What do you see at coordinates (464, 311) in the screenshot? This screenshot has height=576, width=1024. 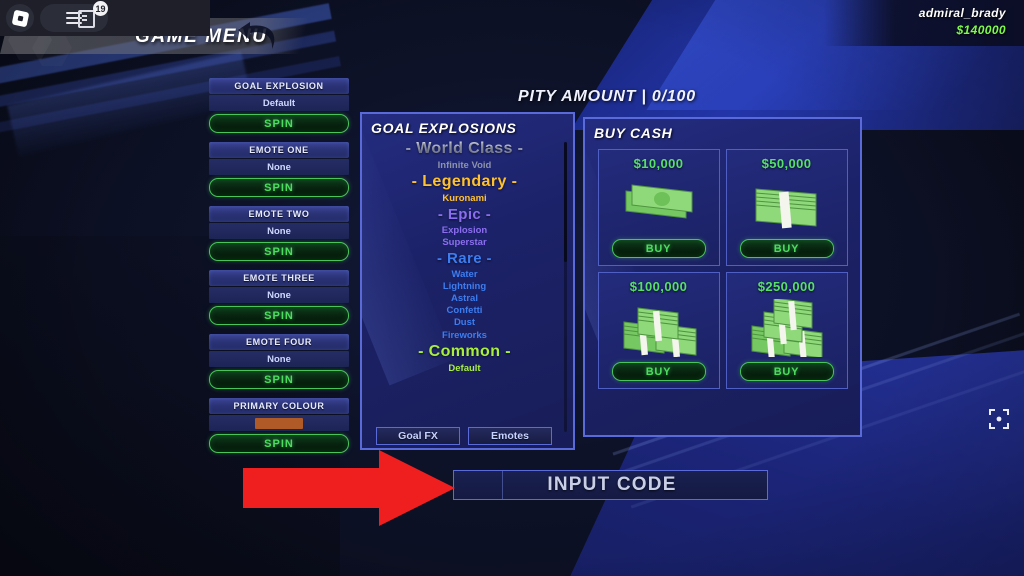 I see `tier-item: Confetti` at bounding box center [464, 311].